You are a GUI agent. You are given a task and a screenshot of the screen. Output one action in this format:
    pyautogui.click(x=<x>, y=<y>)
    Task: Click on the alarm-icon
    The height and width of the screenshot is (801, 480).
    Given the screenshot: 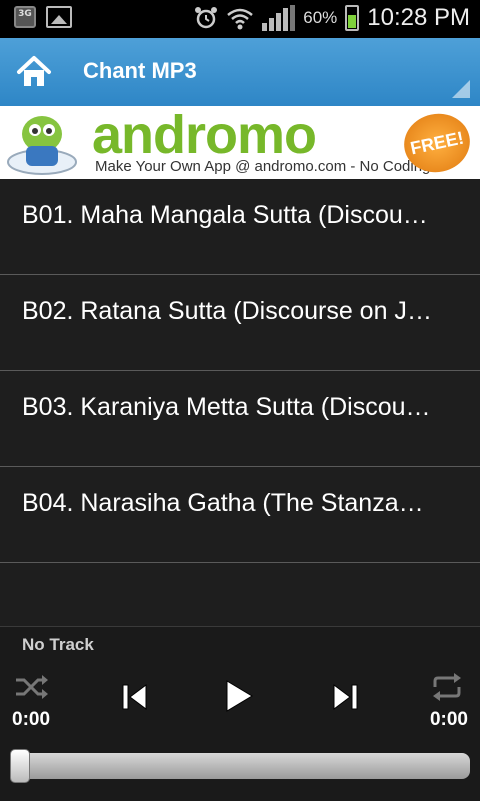 What is the action you would take?
    pyautogui.click(x=206, y=18)
    